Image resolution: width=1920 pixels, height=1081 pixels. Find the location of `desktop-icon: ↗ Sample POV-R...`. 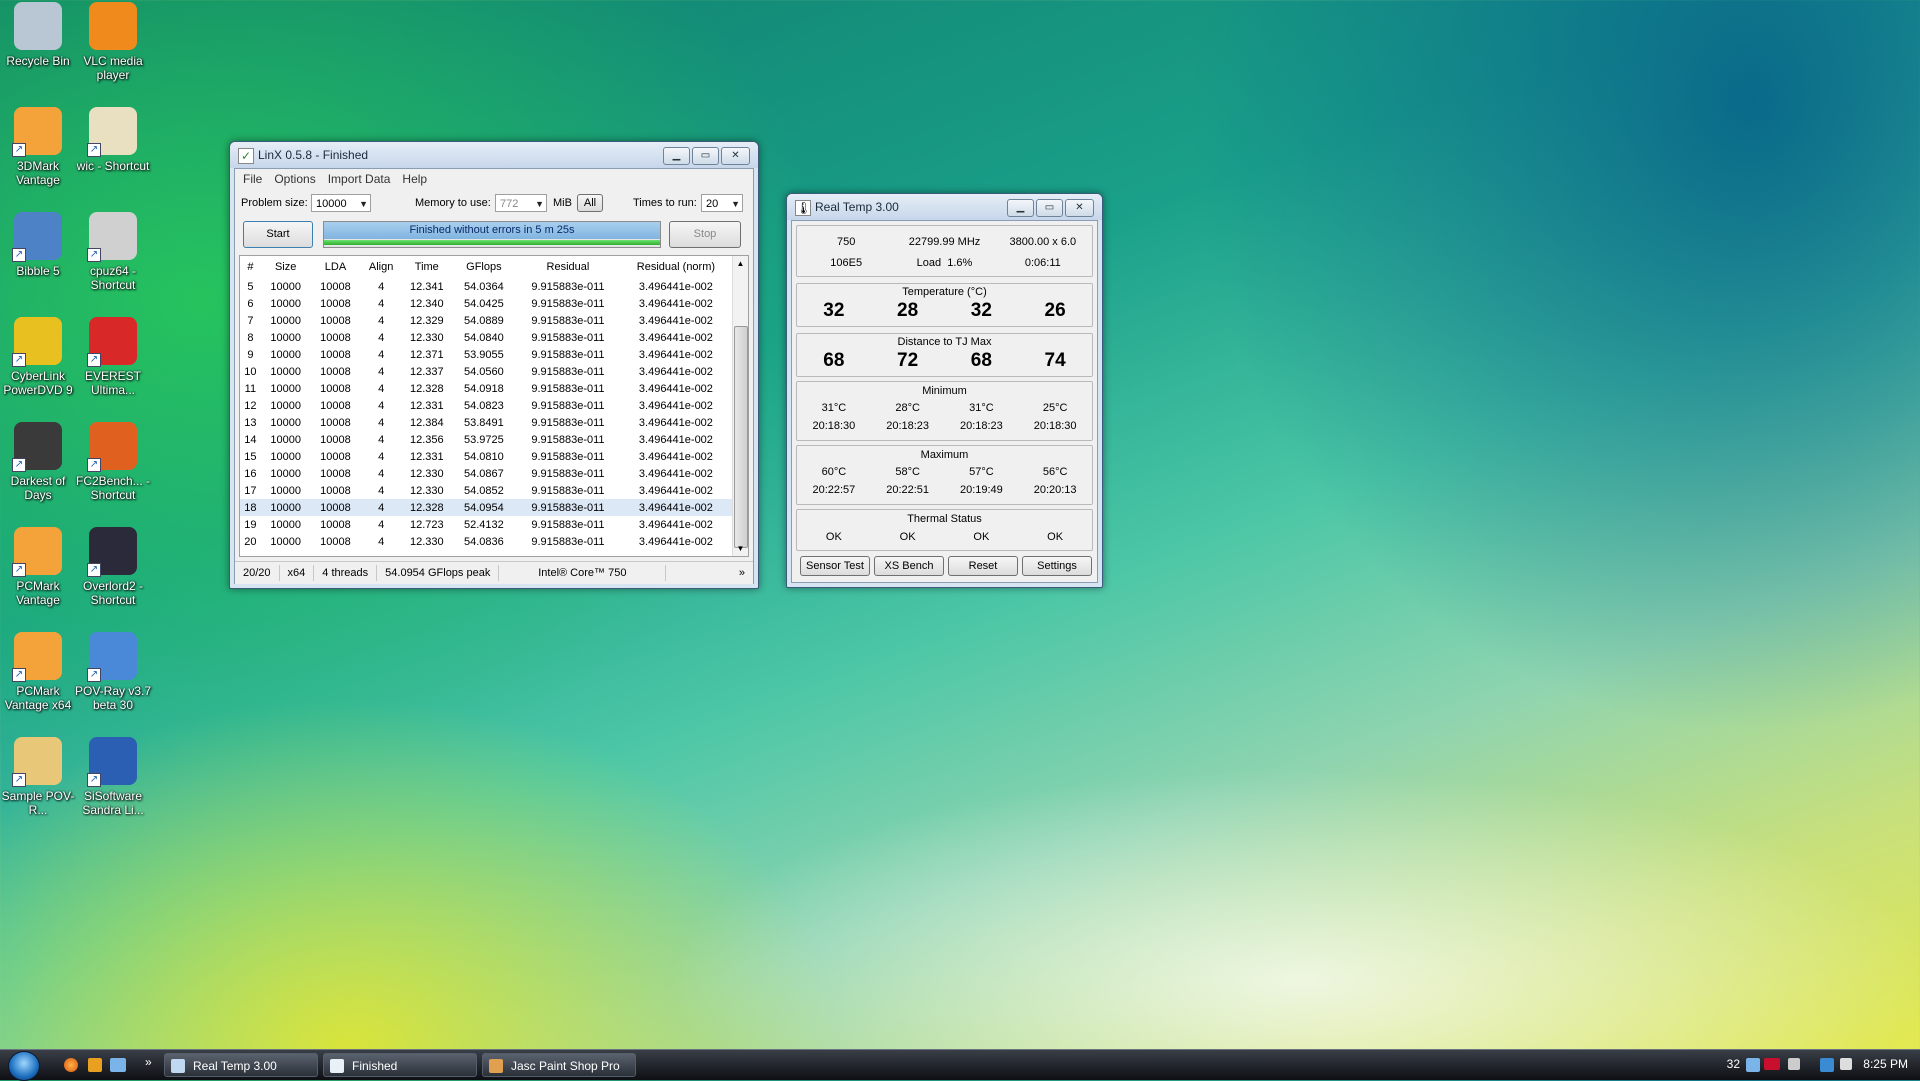

desktop-icon: ↗ Sample POV-R... is located at coordinates (39, 777).